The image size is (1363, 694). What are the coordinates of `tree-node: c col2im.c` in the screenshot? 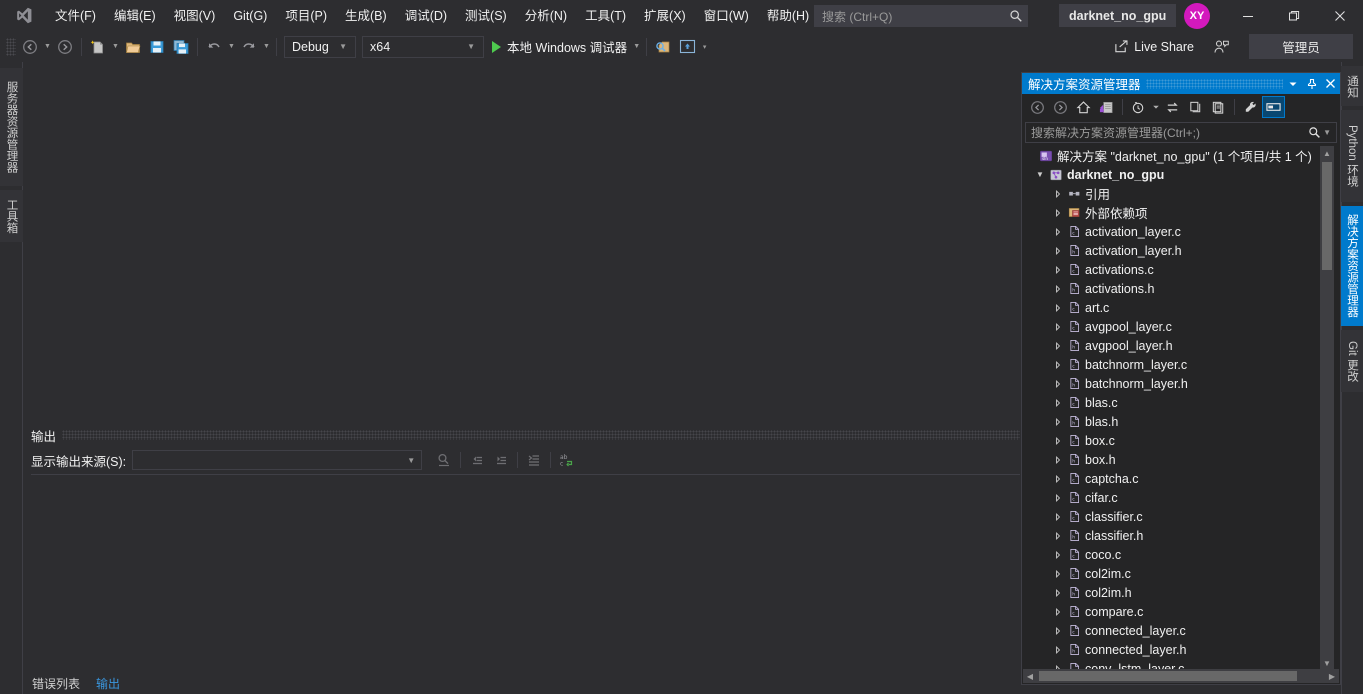 It's located at (1174, 573).